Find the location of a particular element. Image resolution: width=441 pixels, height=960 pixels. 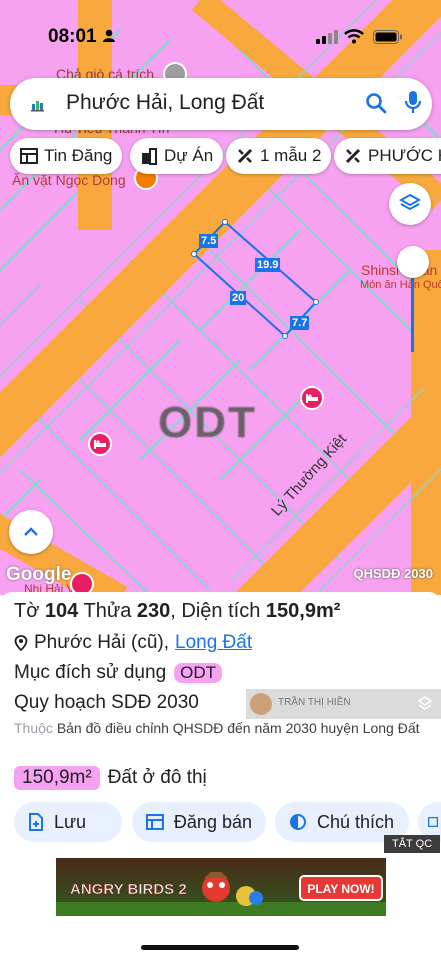

app-logo-icon is located at coordinates (37, 106).